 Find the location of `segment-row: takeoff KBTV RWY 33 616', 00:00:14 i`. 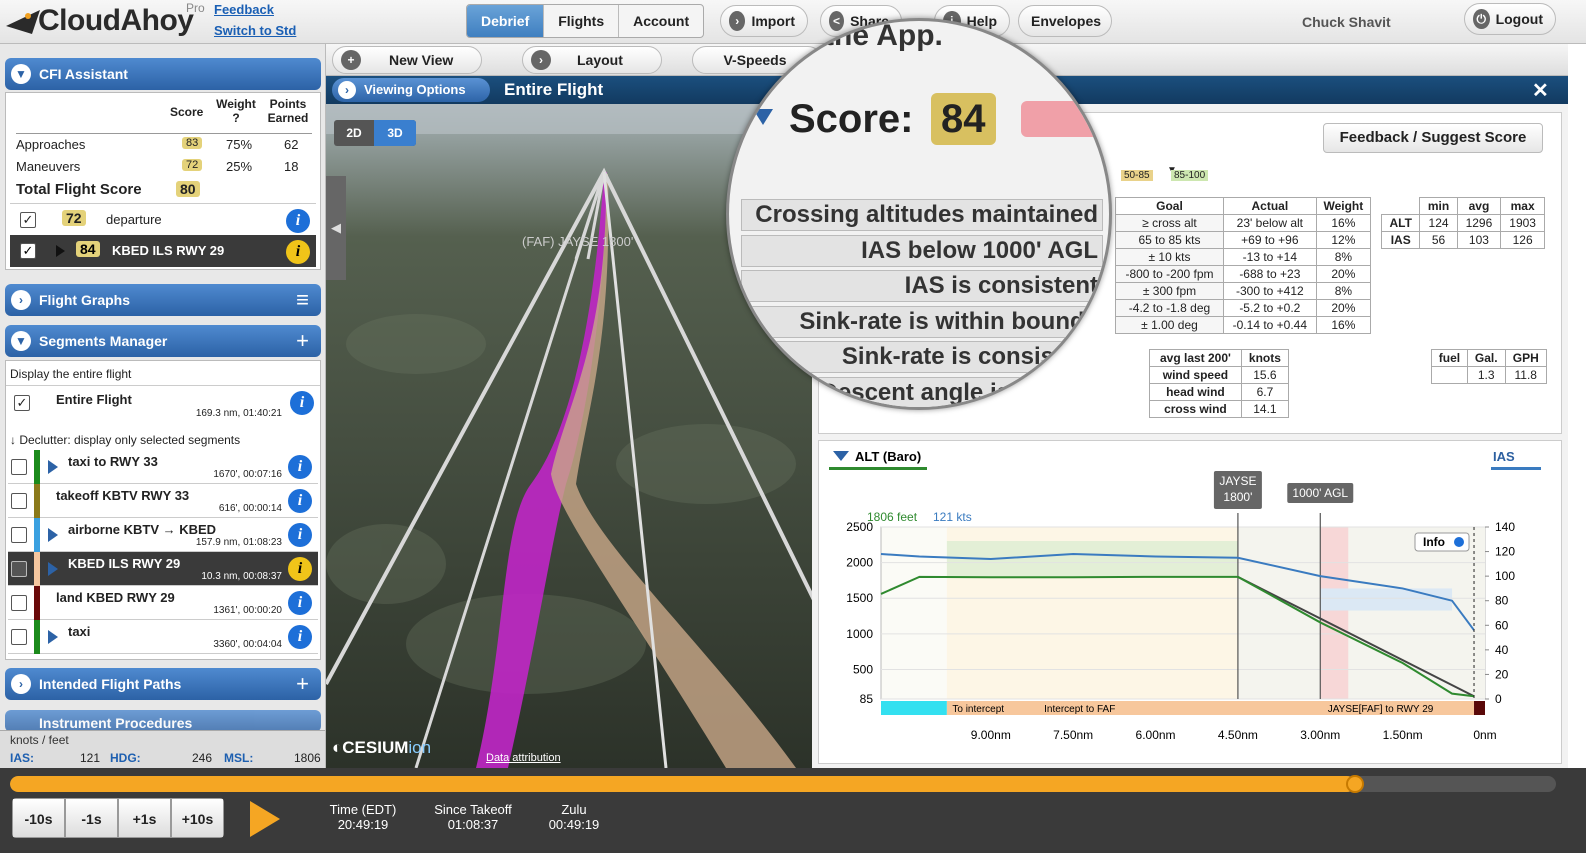

segment-row: takeoff KBTV RWY 33 616', 00:00:14 i is located at coordinates (163, 501).